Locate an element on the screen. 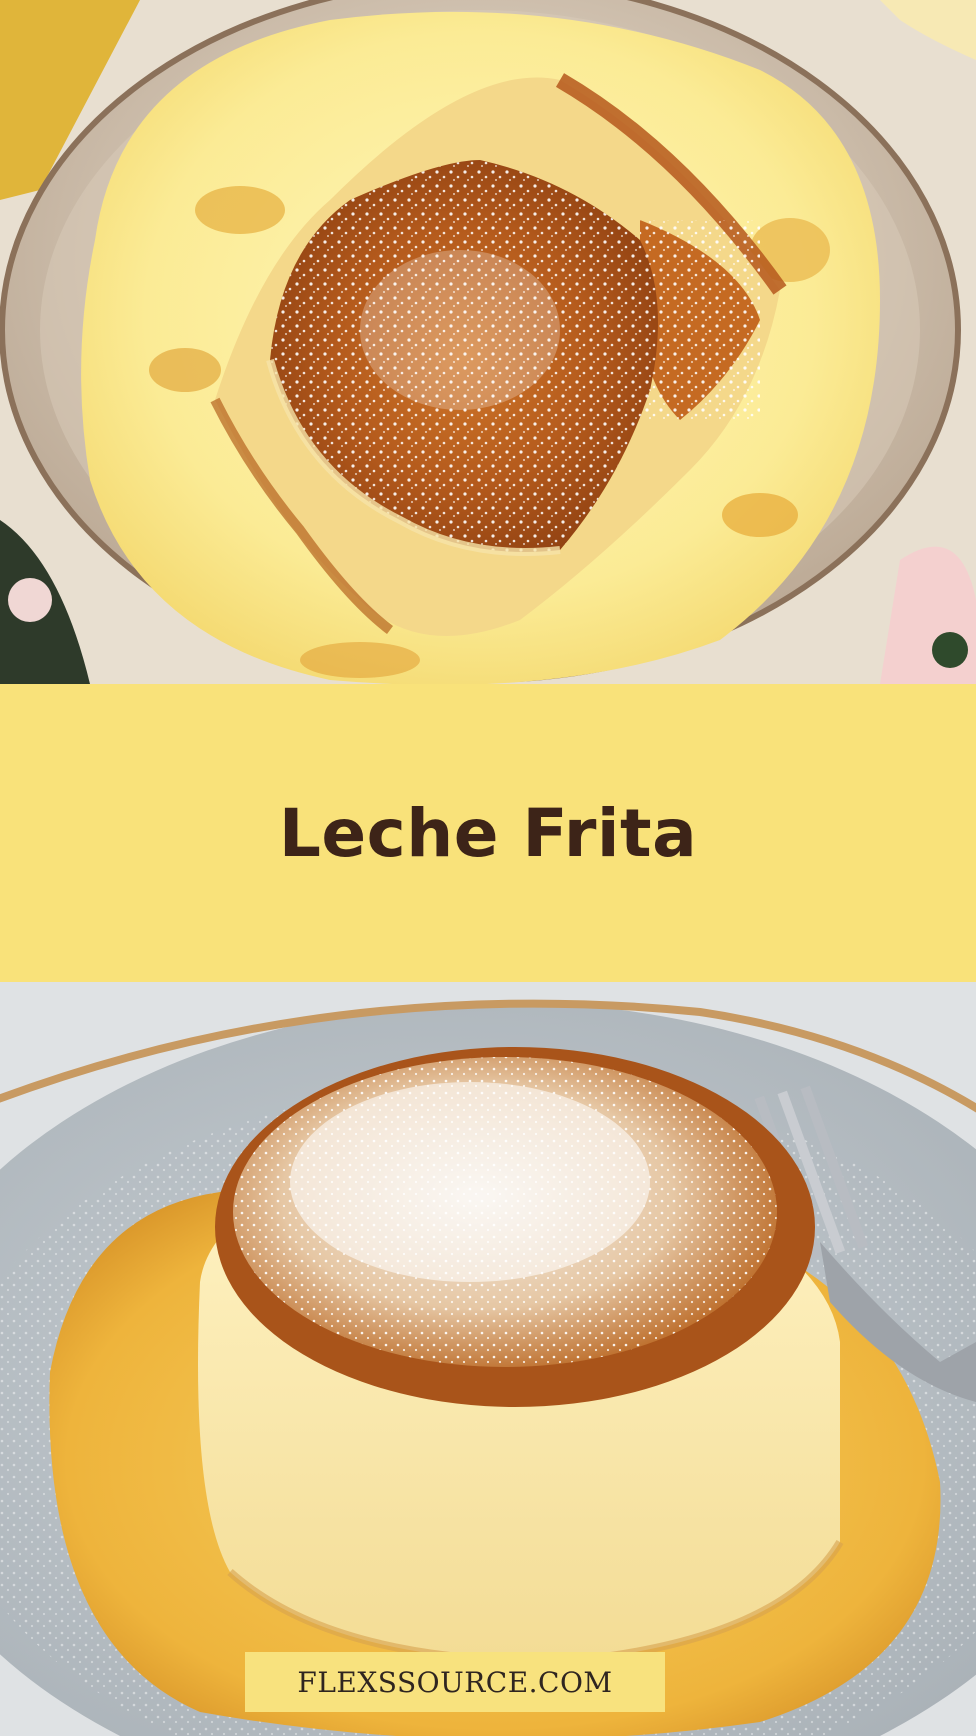  recipe-title: Leche Frita is located at coordinates (488, 833).